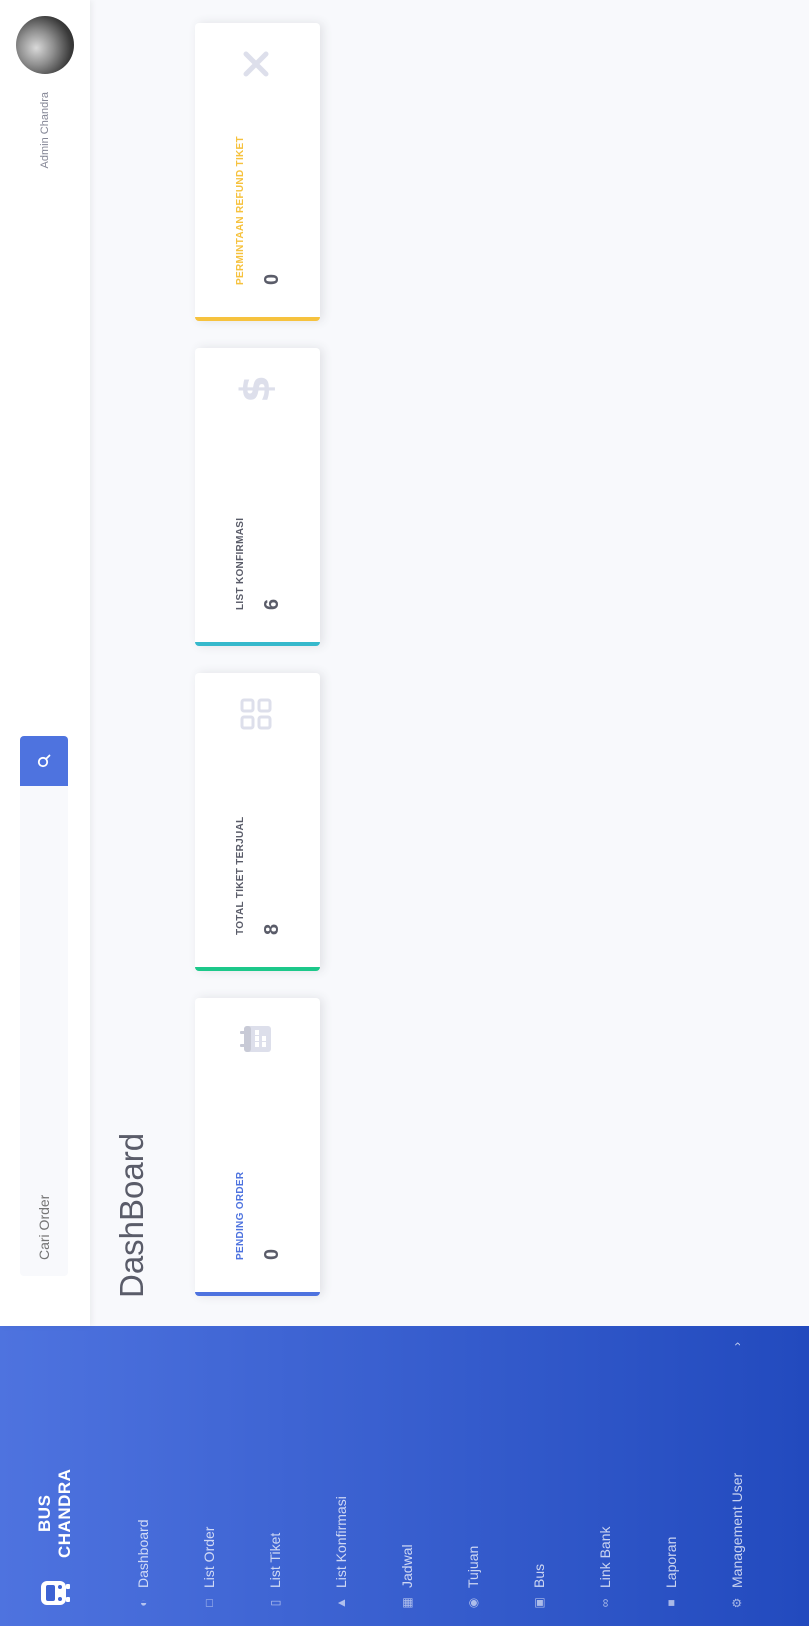 Image resolution: width=809 pixels, height=1626 pixels. Describe the element at coordinates (143, 1603) in the screenshot. I see `dashboard-icon: ◐` at that location.